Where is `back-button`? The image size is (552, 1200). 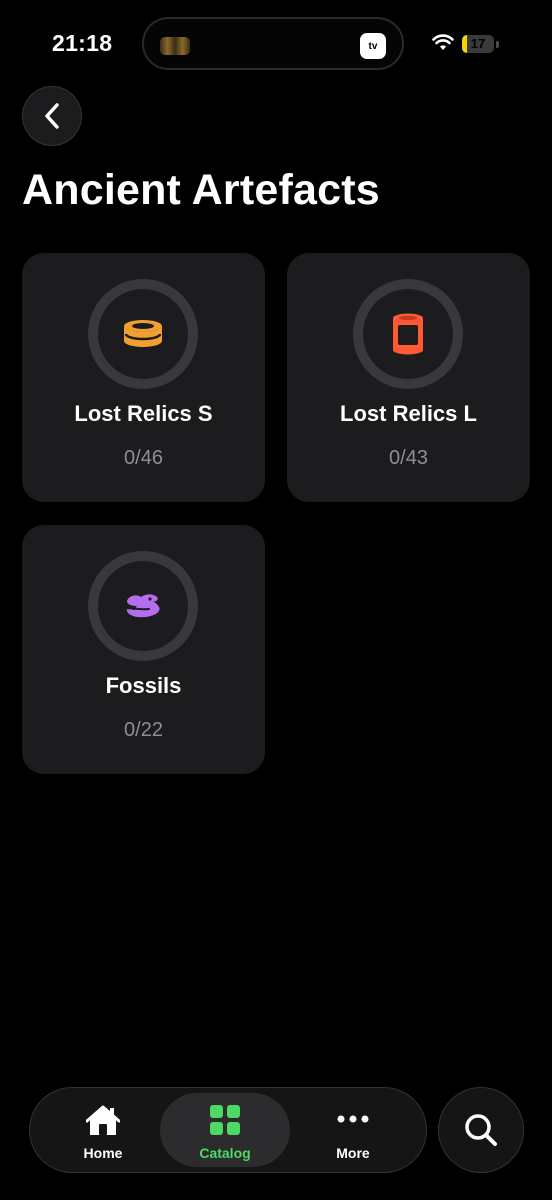 back-button is located at coordinates (52, 116).